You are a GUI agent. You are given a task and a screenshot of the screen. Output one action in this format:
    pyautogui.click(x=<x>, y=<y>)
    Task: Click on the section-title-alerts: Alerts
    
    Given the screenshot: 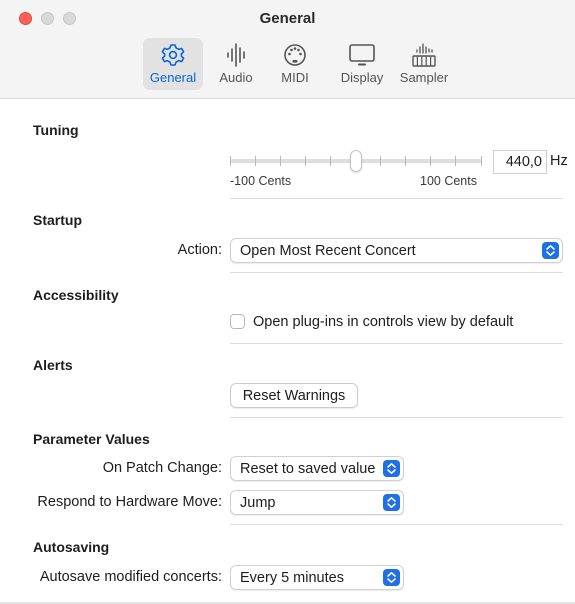 What is the action you would take?
    pyautogui.click(x=53, y=365)
    